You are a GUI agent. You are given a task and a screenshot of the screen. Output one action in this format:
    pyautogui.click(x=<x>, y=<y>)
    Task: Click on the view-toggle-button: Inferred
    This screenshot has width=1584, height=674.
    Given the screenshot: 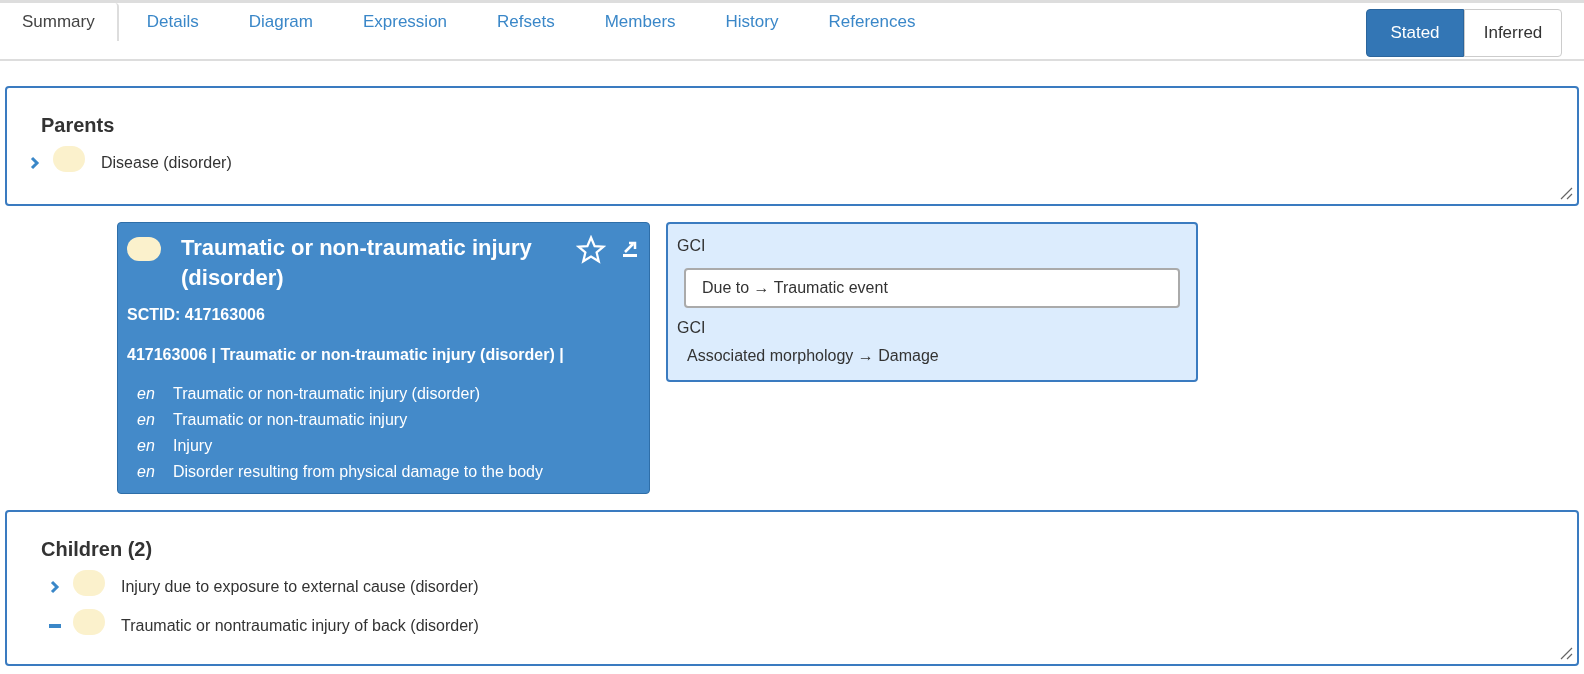 What is the action you would take?
    pyautogui.click(x=1513, y=33)
    